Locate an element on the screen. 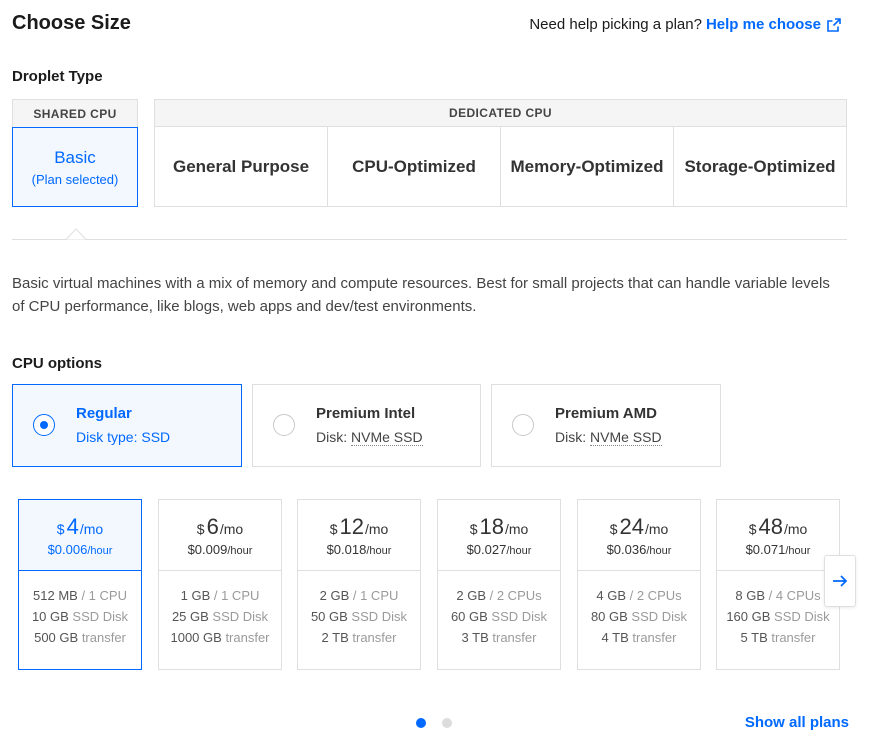 This screenshot has height=750, width=879. arrow-right-icon is located at coordinates (840, 581).